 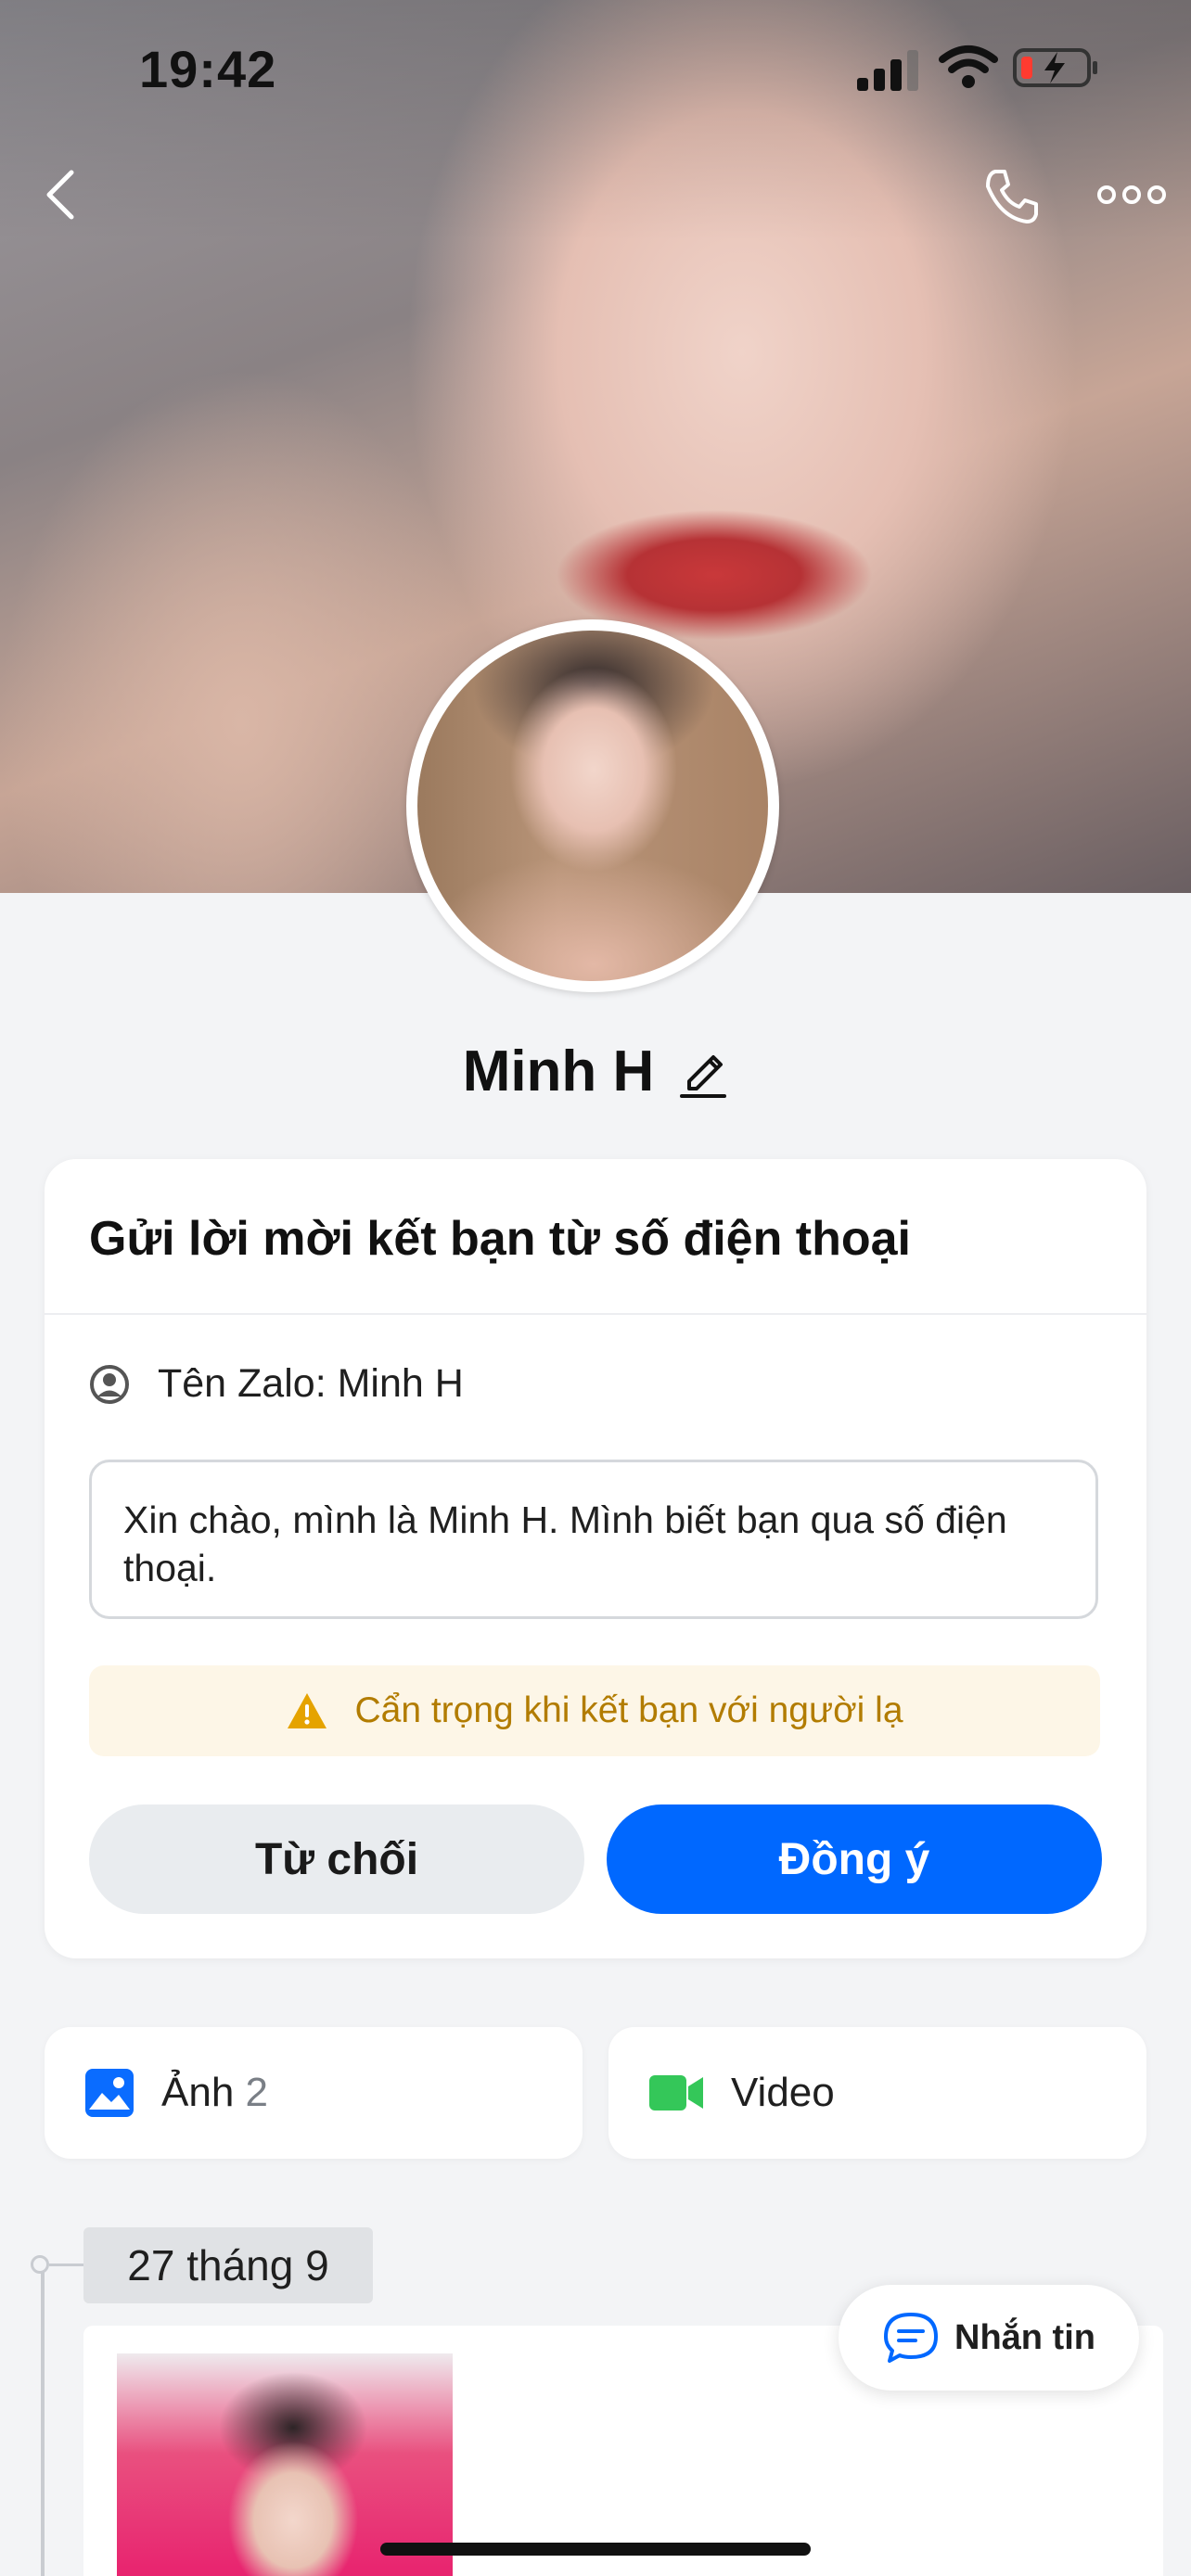 I want to click on message-button-label: Nhắn tin, so click(x=1024, y=2337).